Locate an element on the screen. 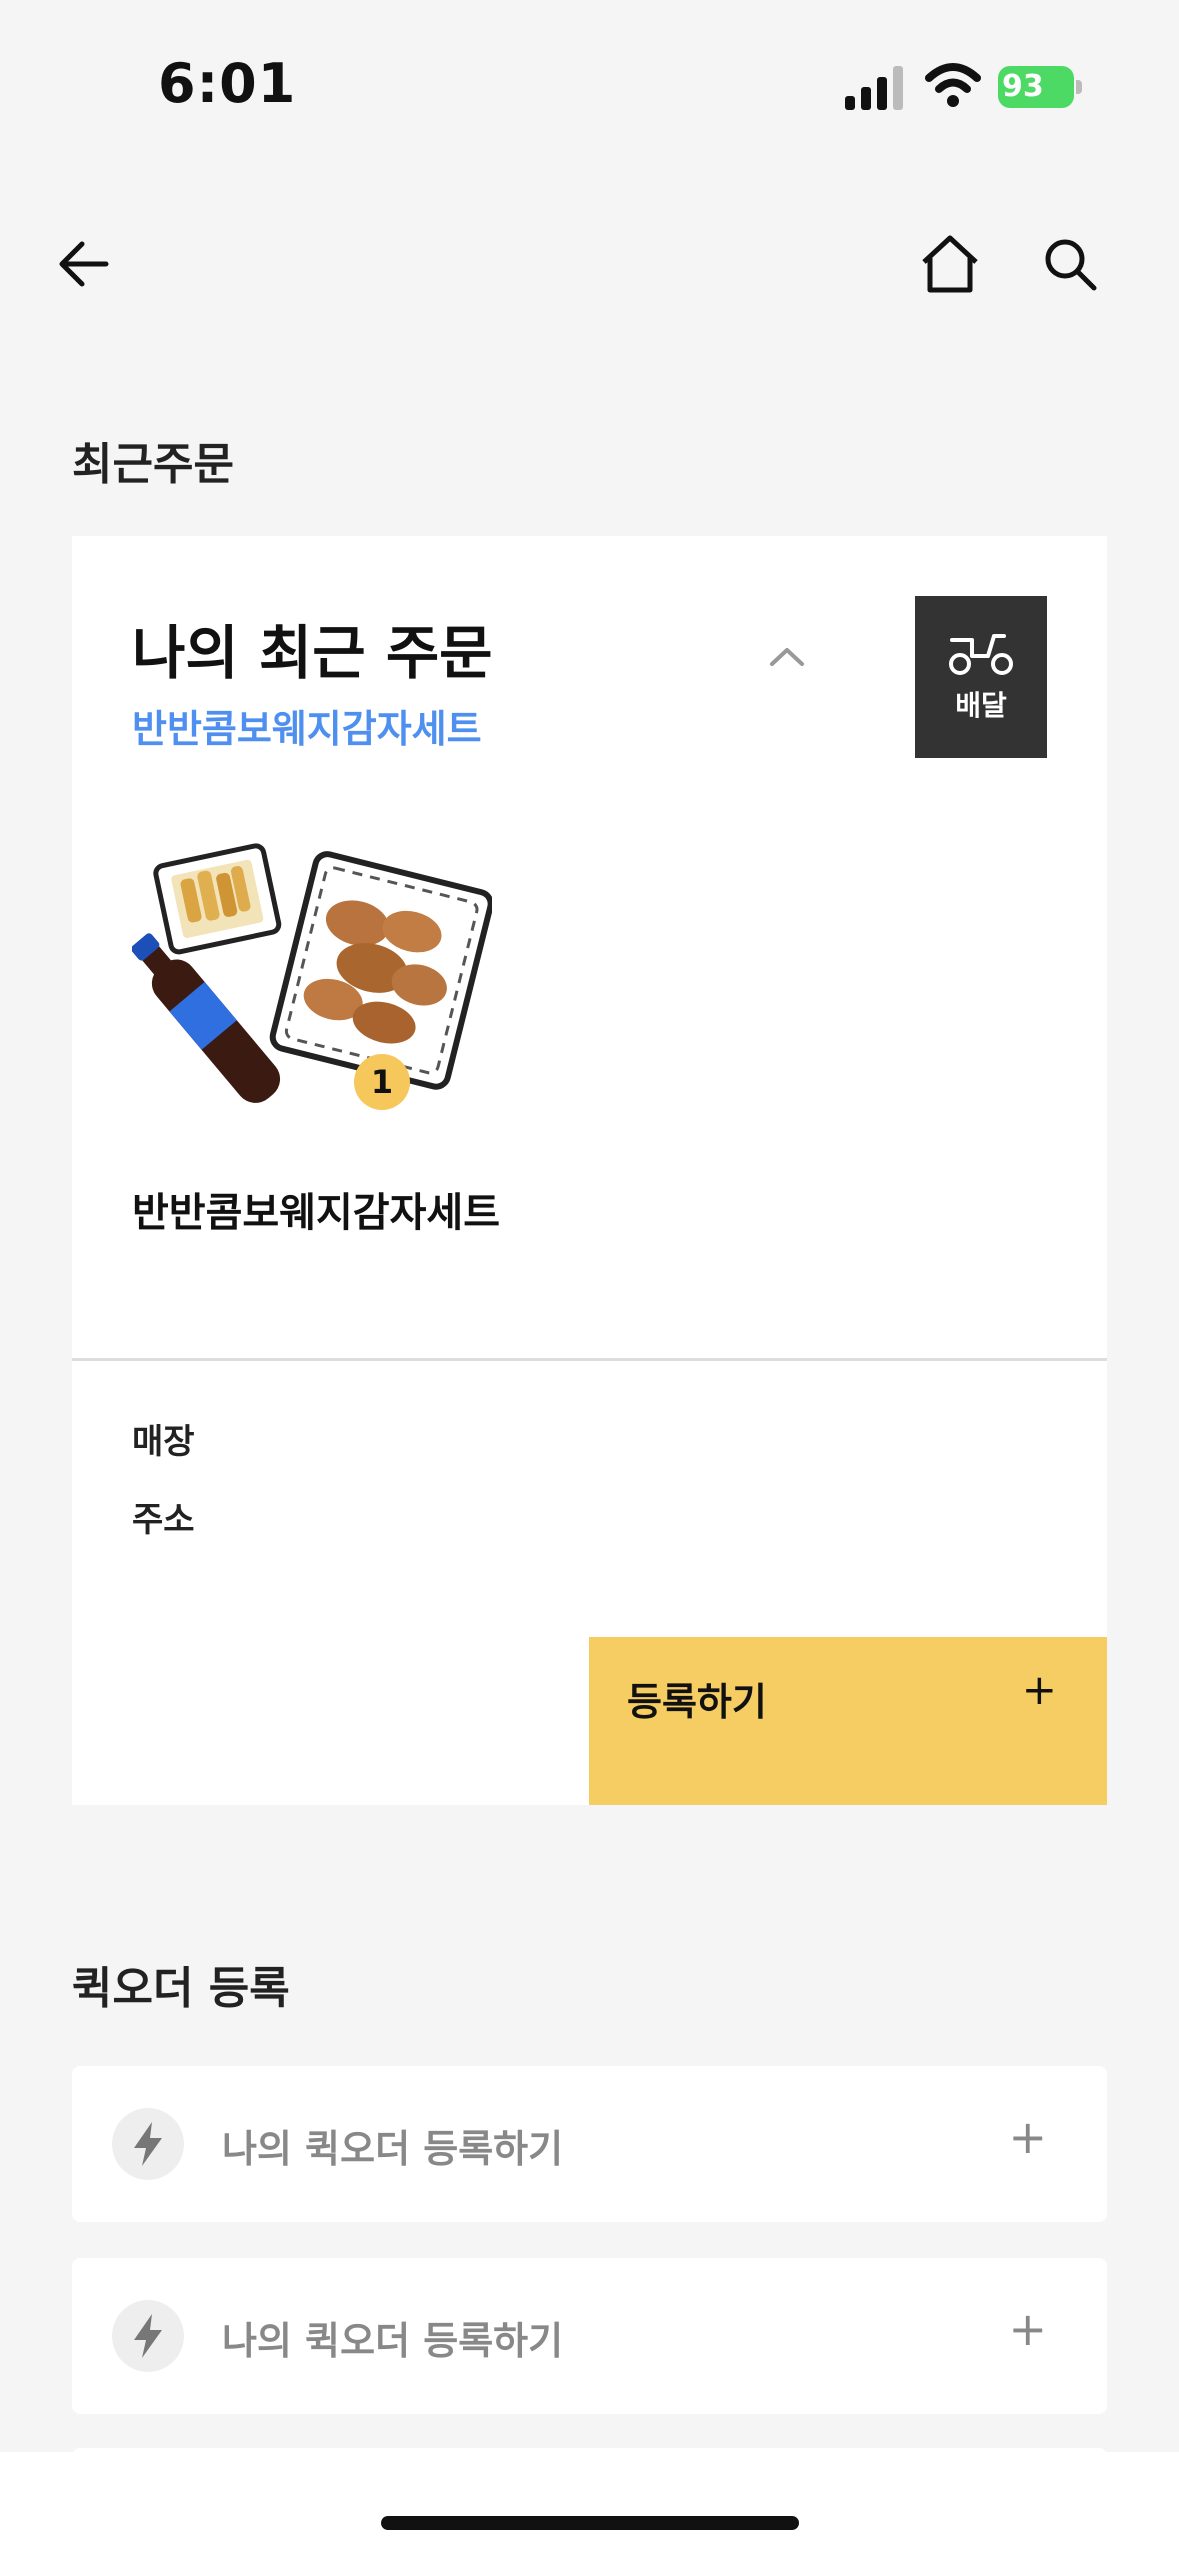 This screenshot has width=1179, height=2556. register-button: 등록하기 + is located at coordinates (848, 1721).